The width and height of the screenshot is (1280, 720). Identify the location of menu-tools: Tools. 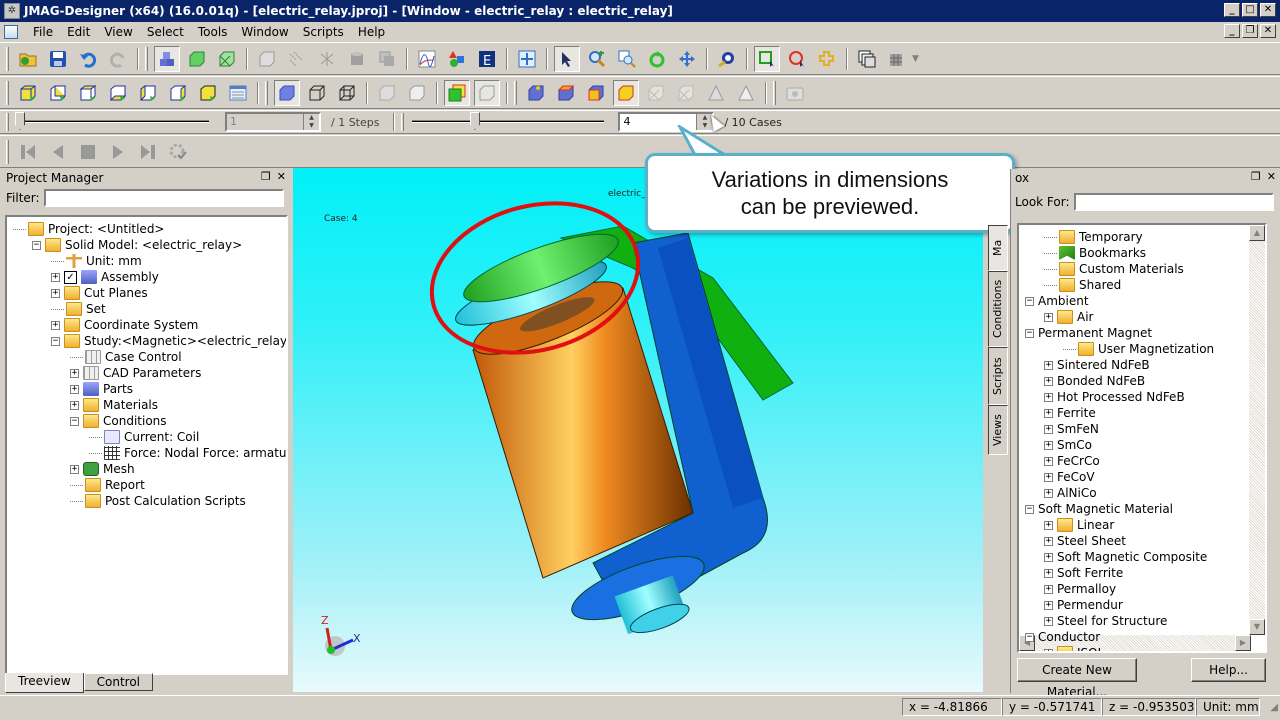
(213, 32).